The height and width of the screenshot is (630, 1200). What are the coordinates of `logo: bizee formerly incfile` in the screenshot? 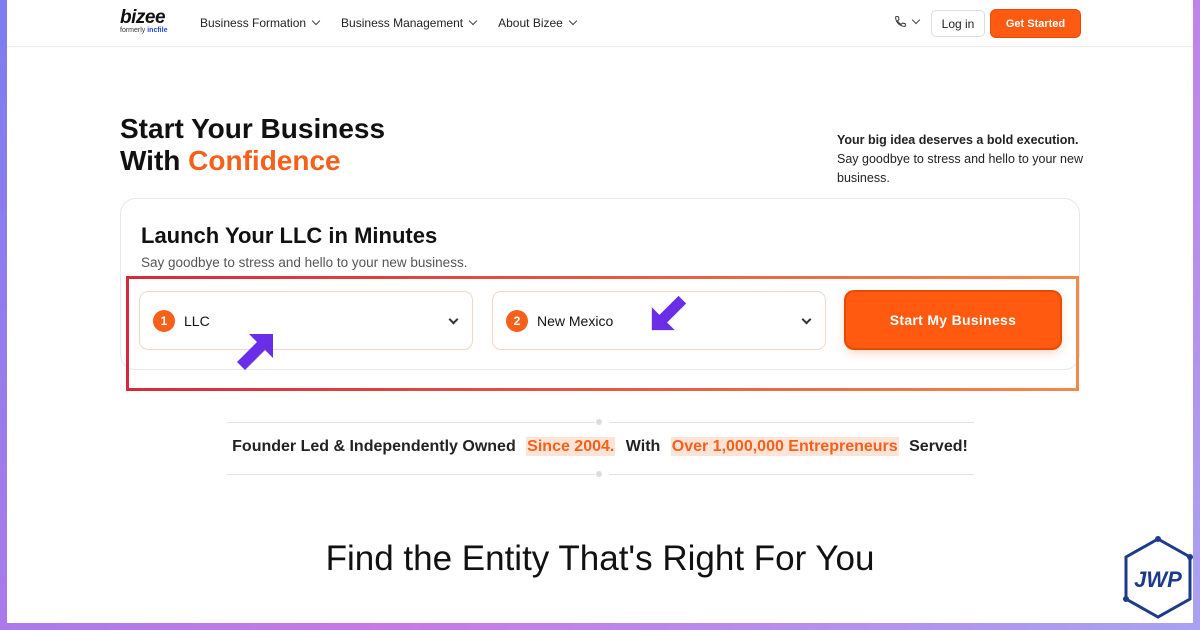 It's located at (144, 20).